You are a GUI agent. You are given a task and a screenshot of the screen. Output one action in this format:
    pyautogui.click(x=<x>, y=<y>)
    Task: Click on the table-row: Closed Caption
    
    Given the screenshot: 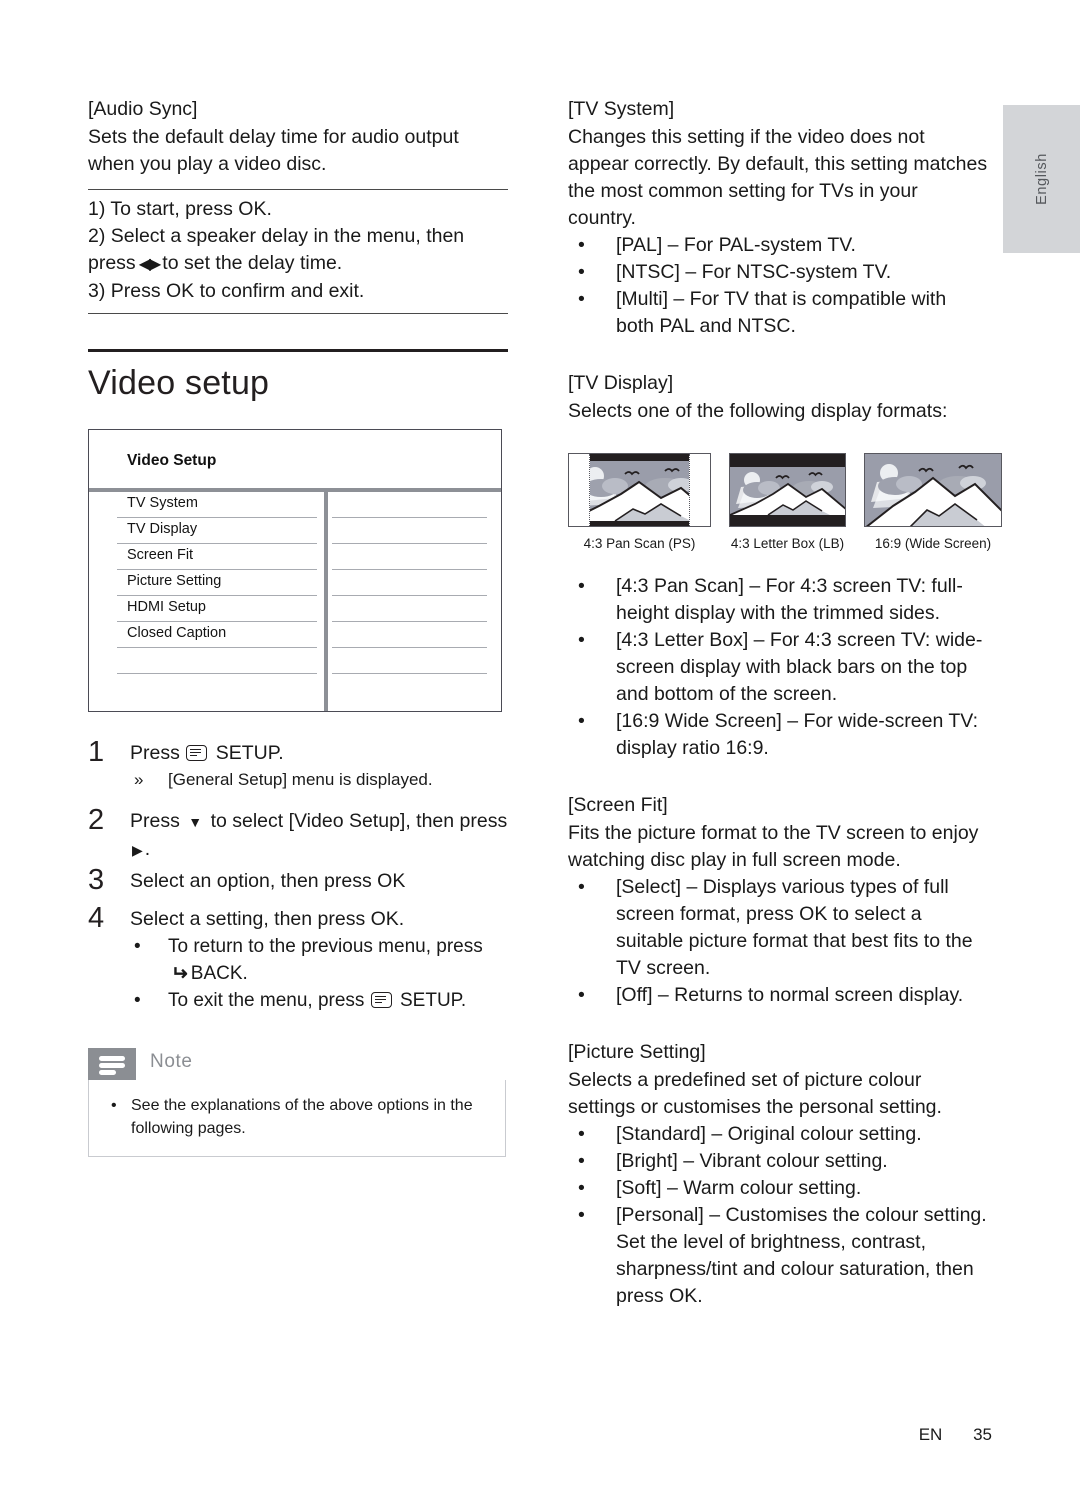 What is the action you would take?
    pyautogui.click(x=295, y=635)
    